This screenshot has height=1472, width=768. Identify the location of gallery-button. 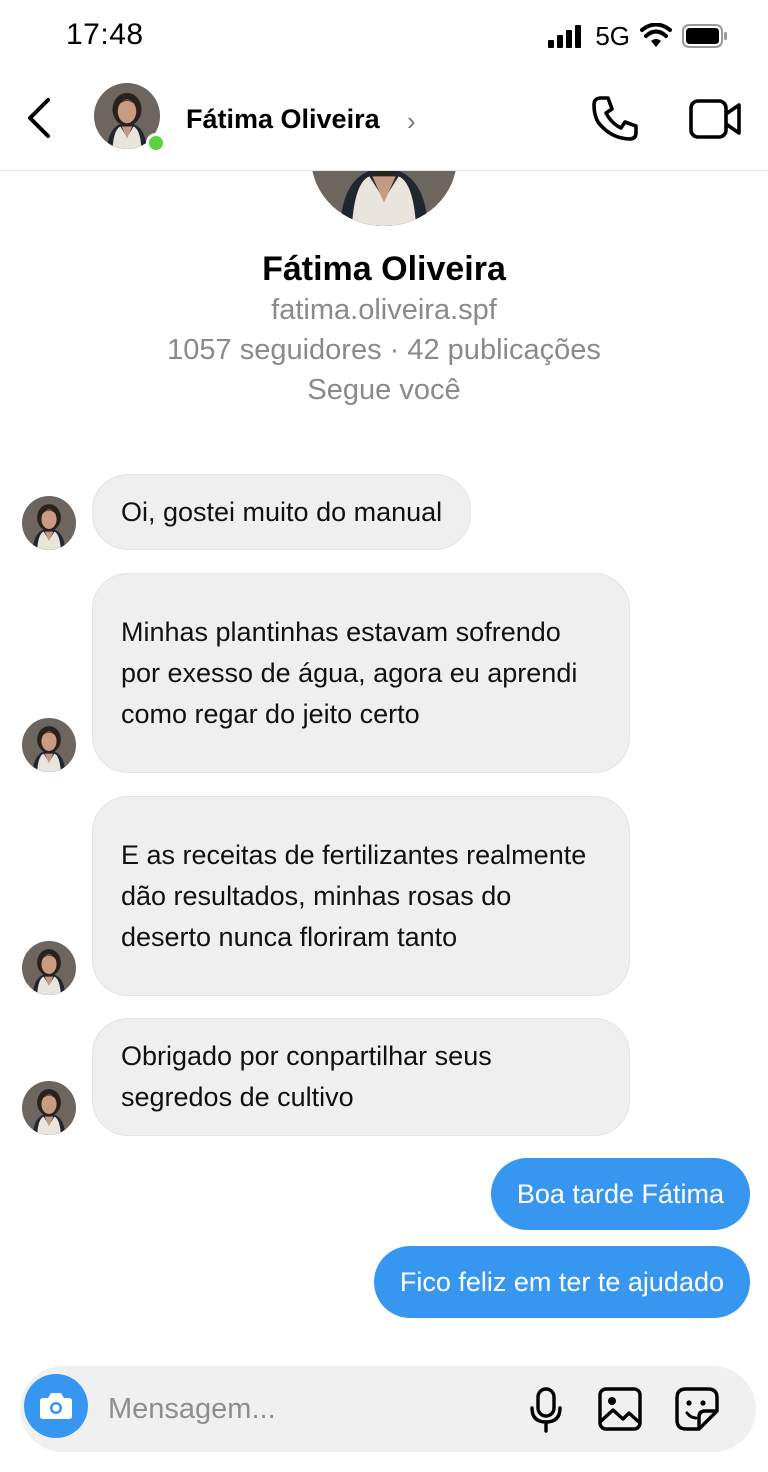
(620, 1409).